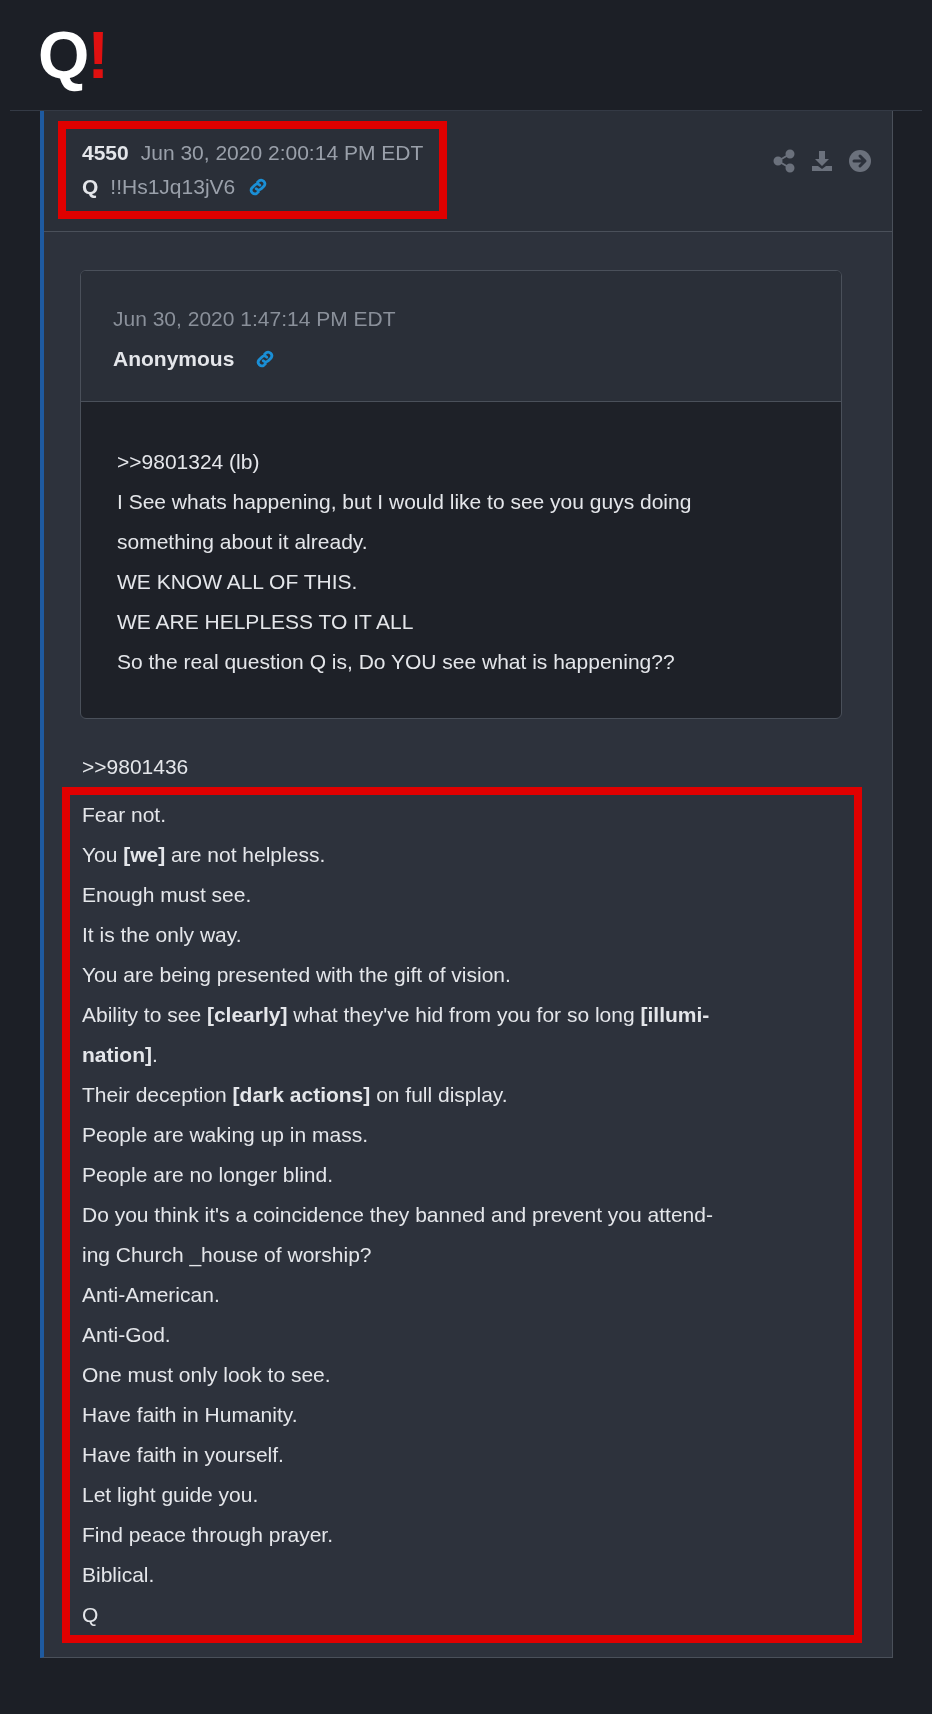 This screenshot has height=1714, width=932. Describe the element at coordinates (238, 582) in the screenshot. I see `quote-text-line: WE KNOW ALL OF THIS.` at that location.